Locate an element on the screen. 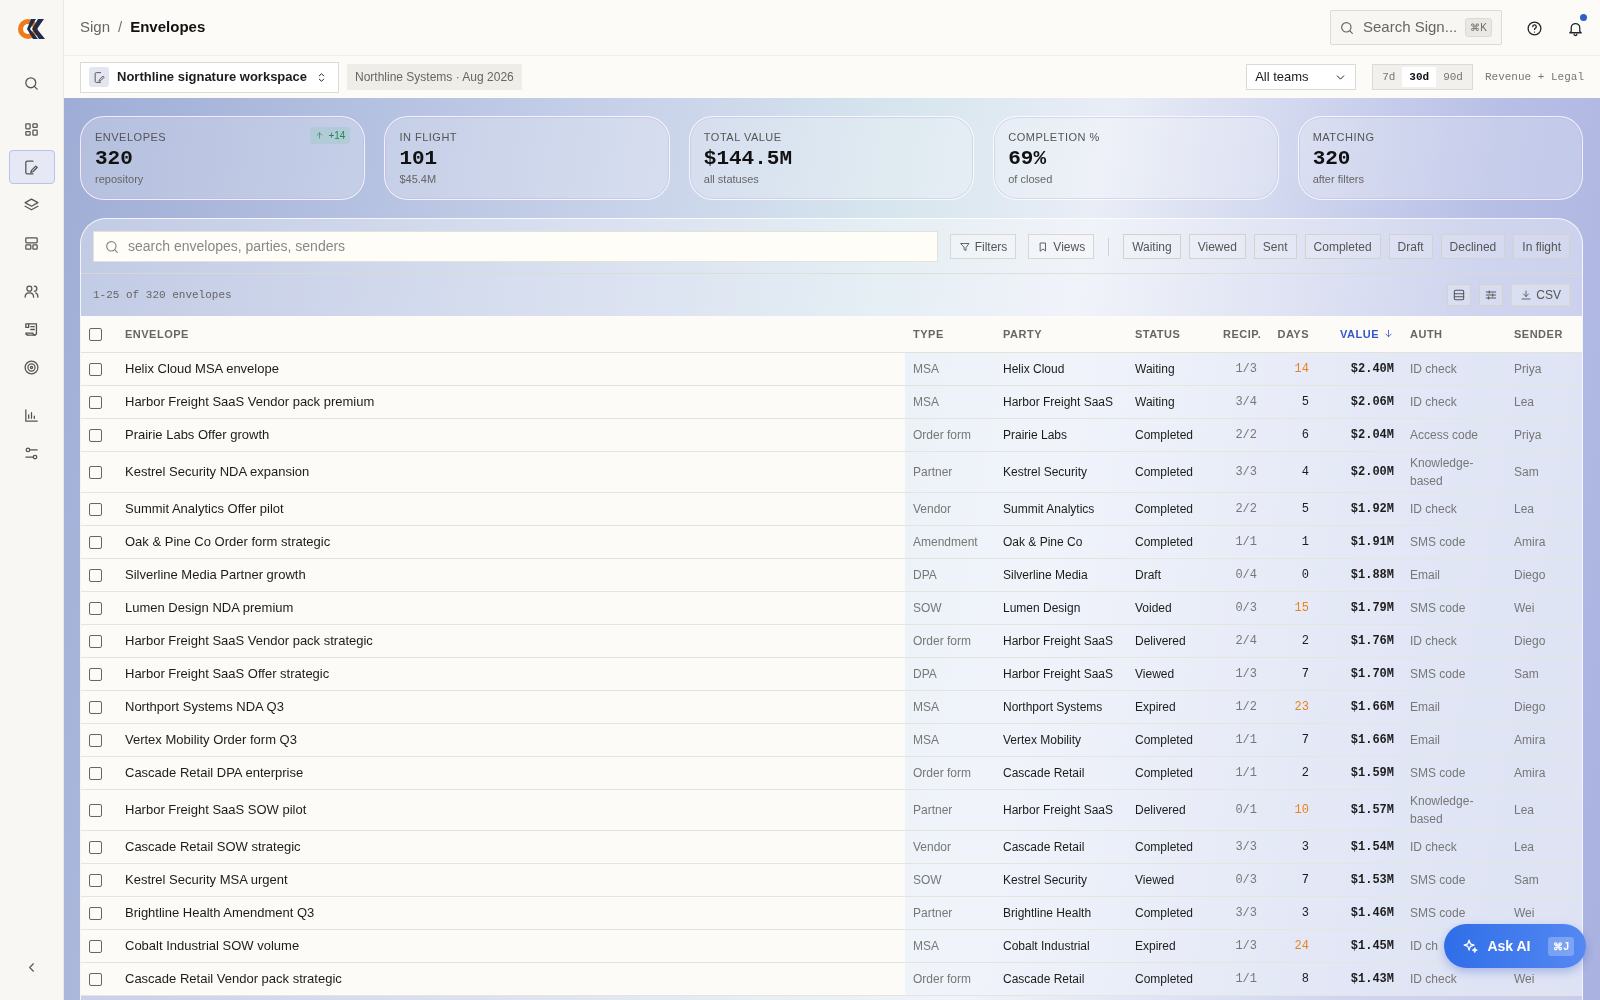  type-cell: Order form is located at coordinates (942, 434).